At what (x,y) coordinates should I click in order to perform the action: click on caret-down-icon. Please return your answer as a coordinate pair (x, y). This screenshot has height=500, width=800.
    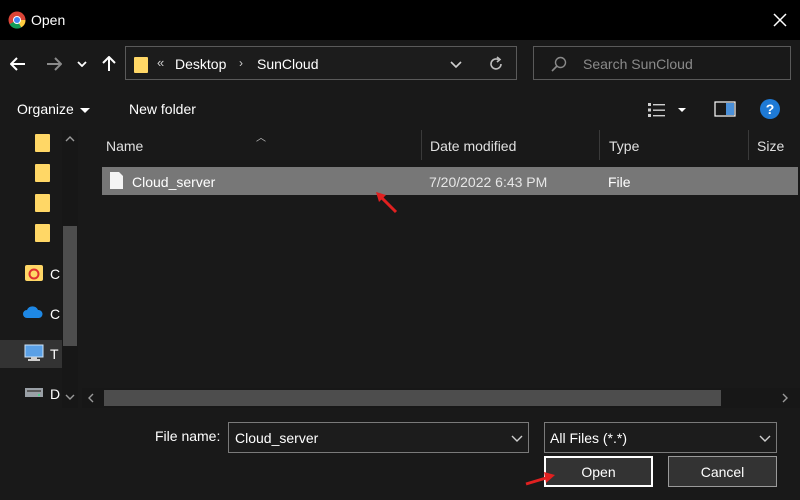
    Looking at the image, I should click on (84, 110).